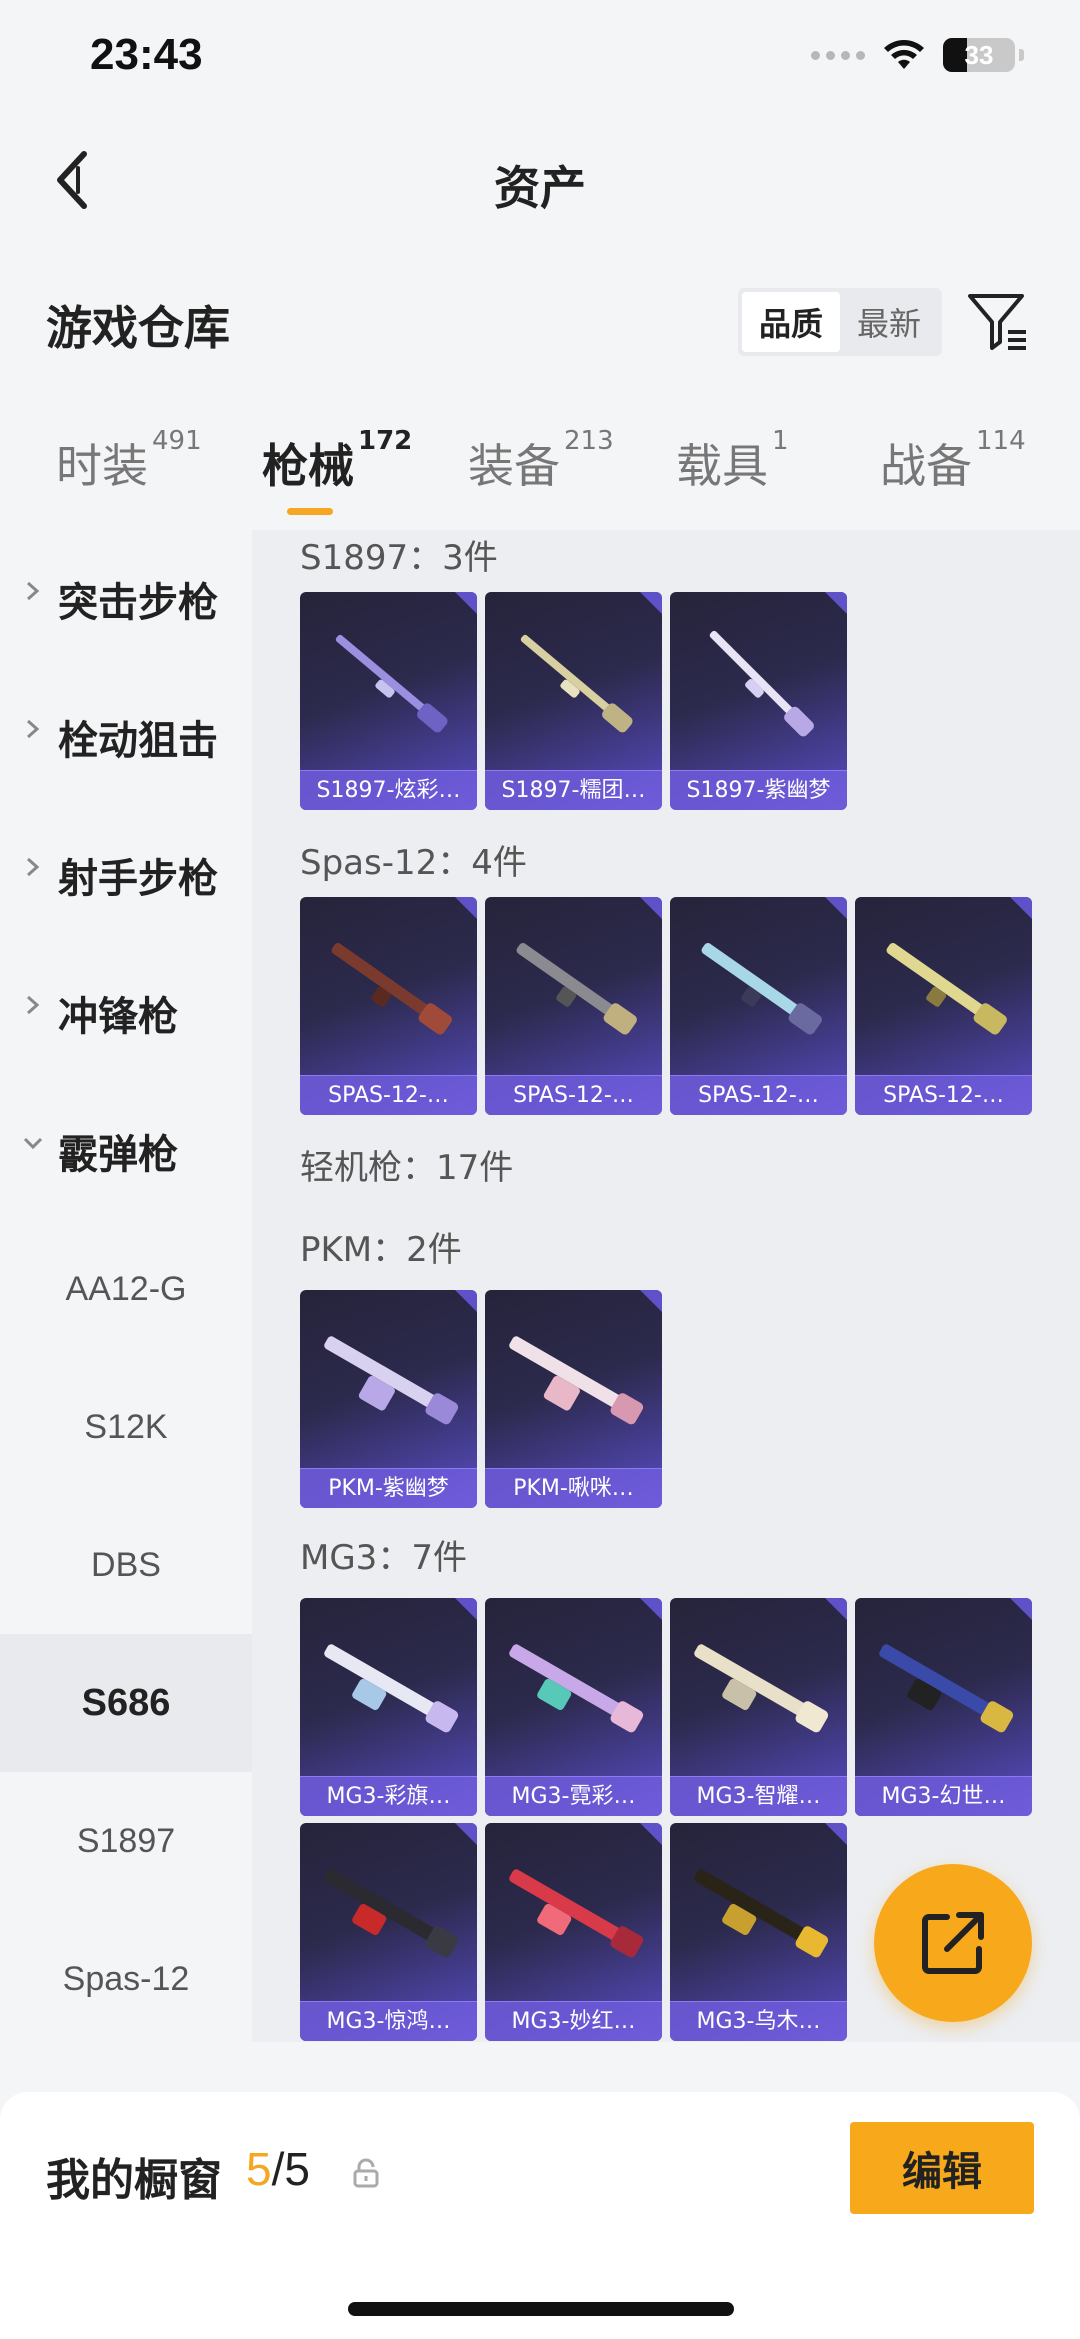 This screenshot has width=1080, height=2339. I want to click on showcase-label: 我的橱窗, so click(134, 2180).